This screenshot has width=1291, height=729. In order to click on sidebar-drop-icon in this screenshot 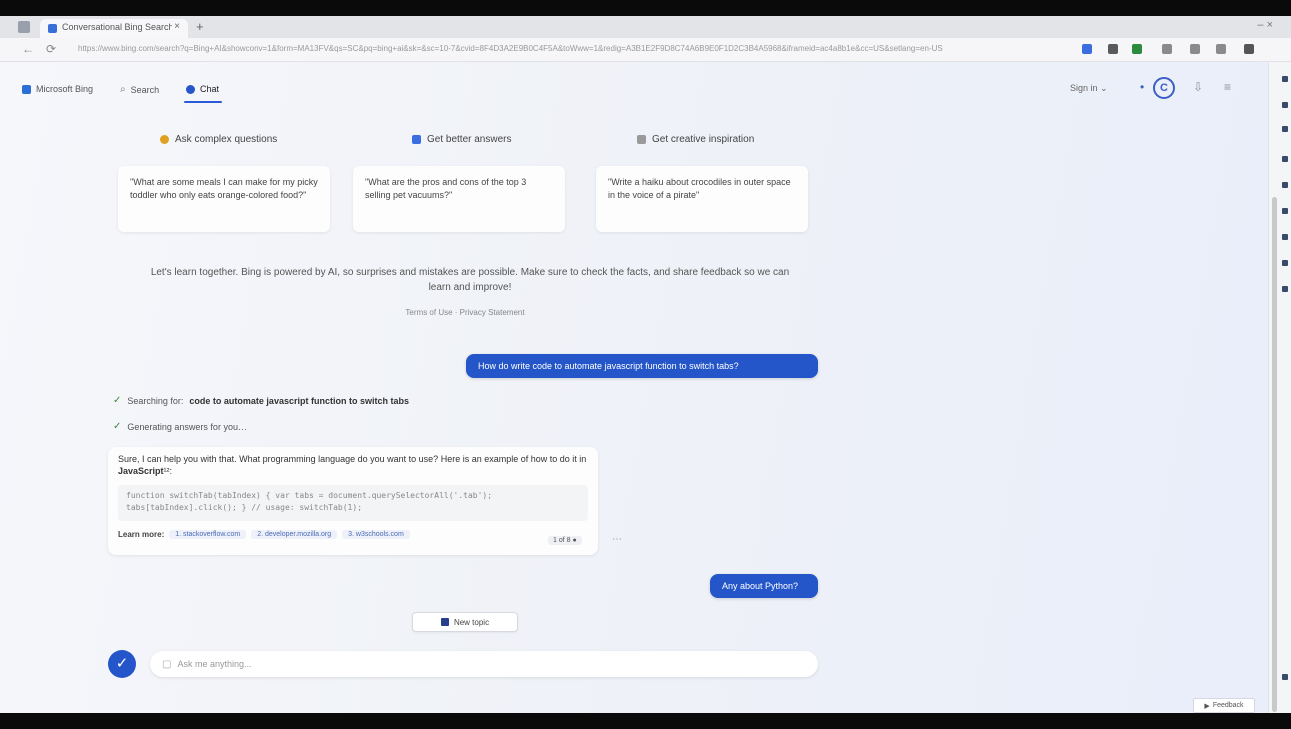, I will do `click(1285, 237)`.